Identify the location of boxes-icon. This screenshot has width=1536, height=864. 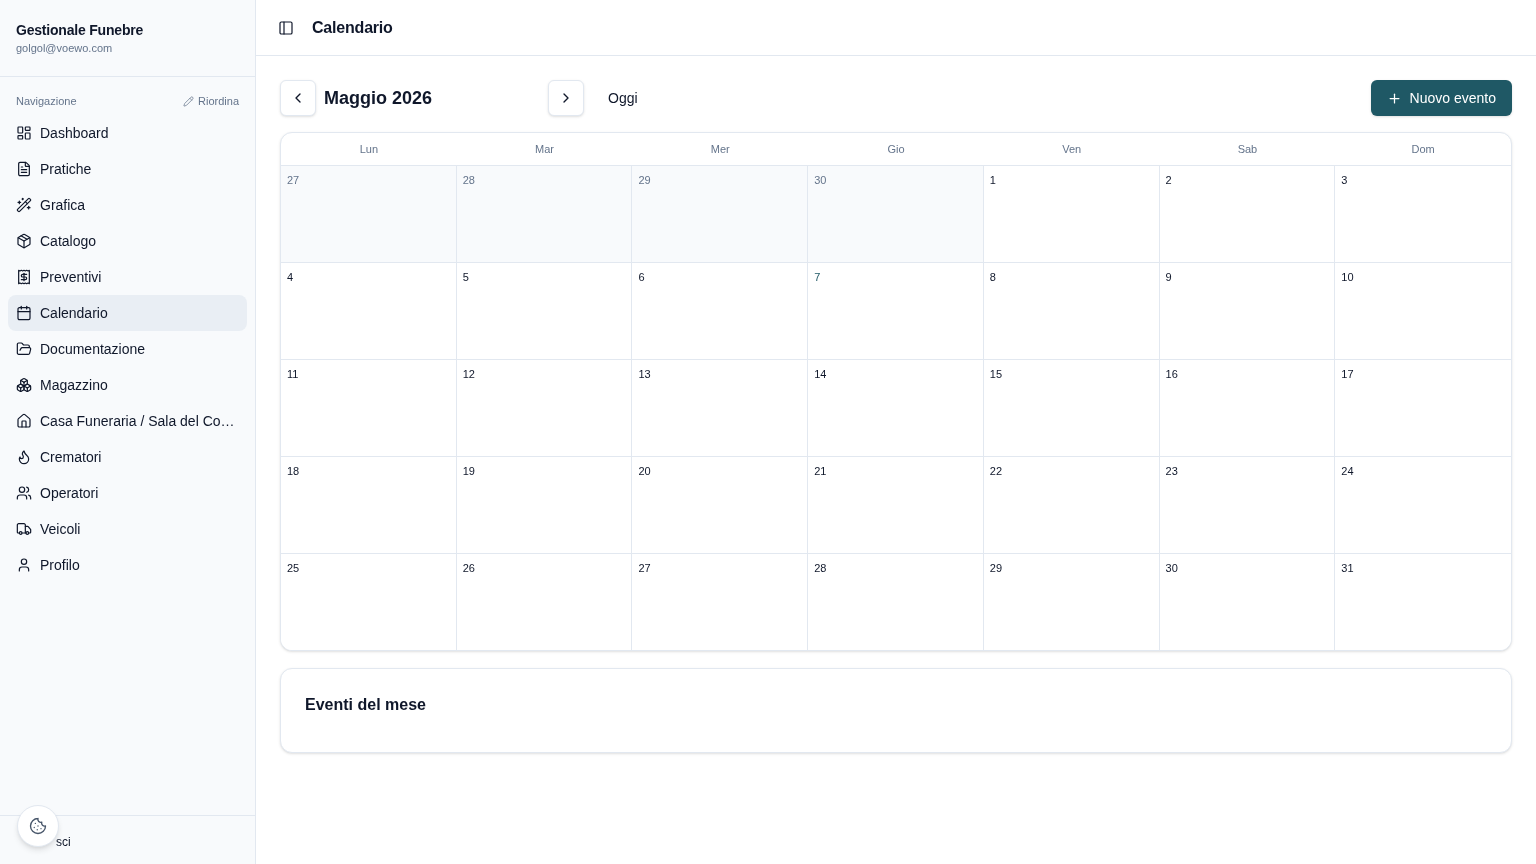
(24, 385).